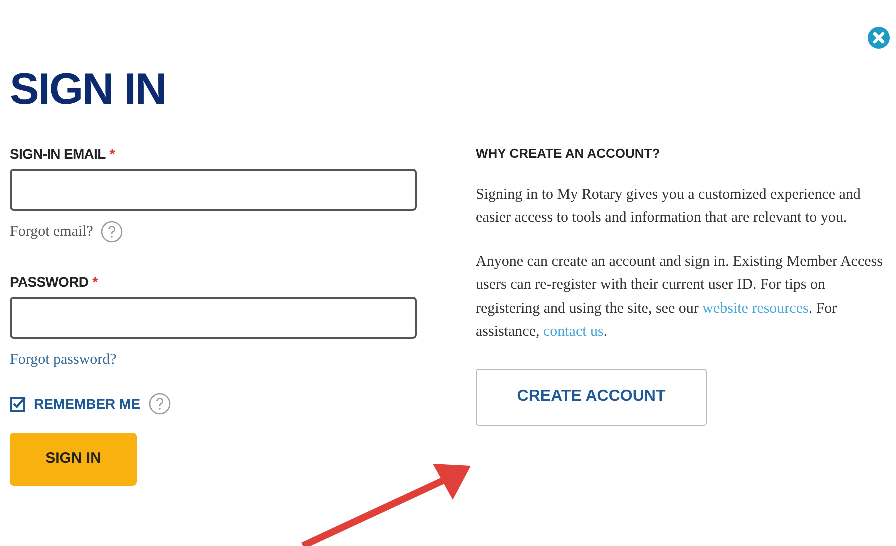  I want to click on forgot-password-link: Forgot password?, so click(63, 359).